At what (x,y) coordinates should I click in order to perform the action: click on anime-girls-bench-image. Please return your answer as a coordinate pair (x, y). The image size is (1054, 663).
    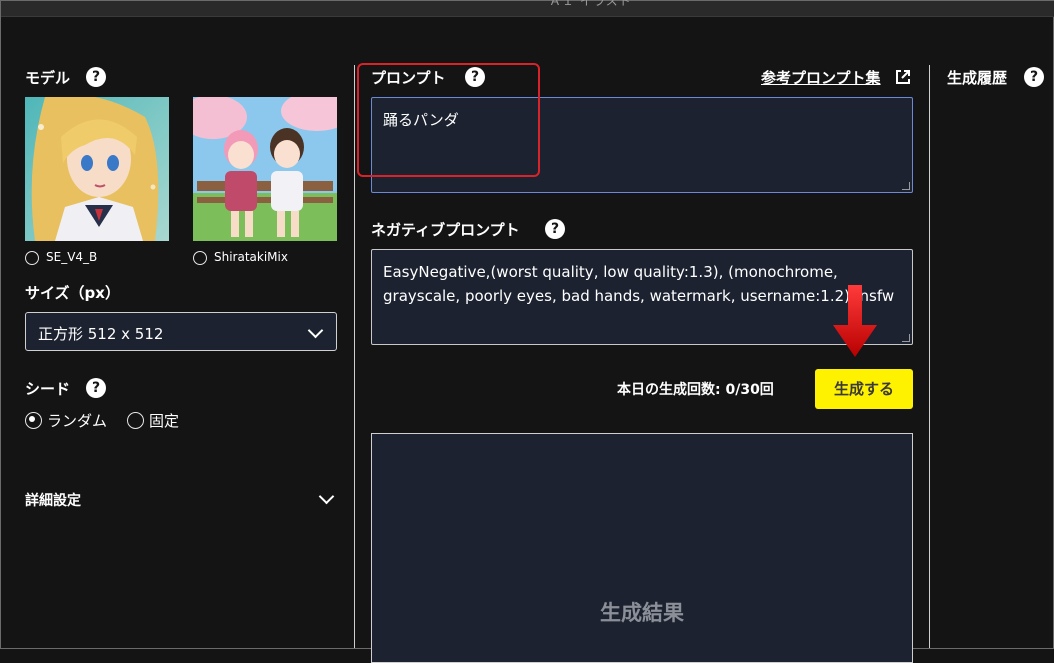
    Looking at the image, I should click on (265, 169).